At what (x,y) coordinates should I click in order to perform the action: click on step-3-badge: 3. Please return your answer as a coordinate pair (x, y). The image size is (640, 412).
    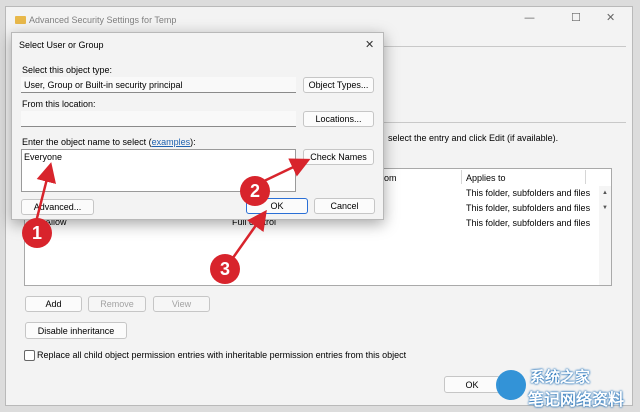
    Looking at the image, I should click on (225, 269).